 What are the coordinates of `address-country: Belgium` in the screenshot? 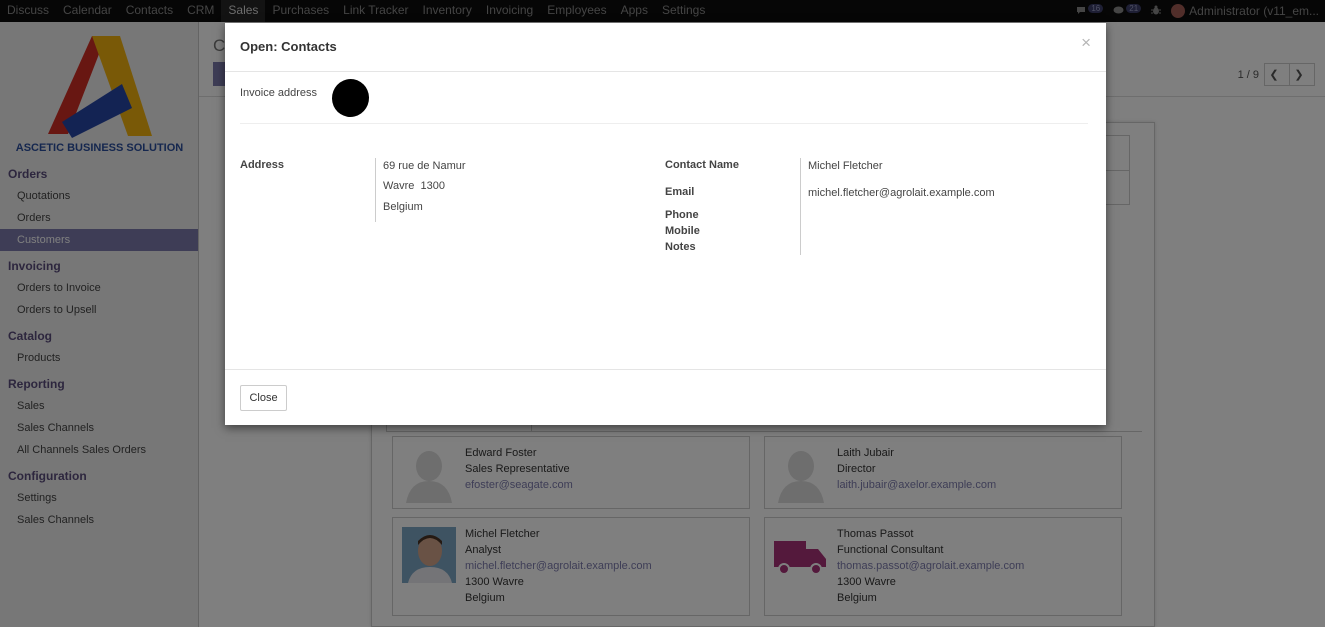 It's located at (403, 207).